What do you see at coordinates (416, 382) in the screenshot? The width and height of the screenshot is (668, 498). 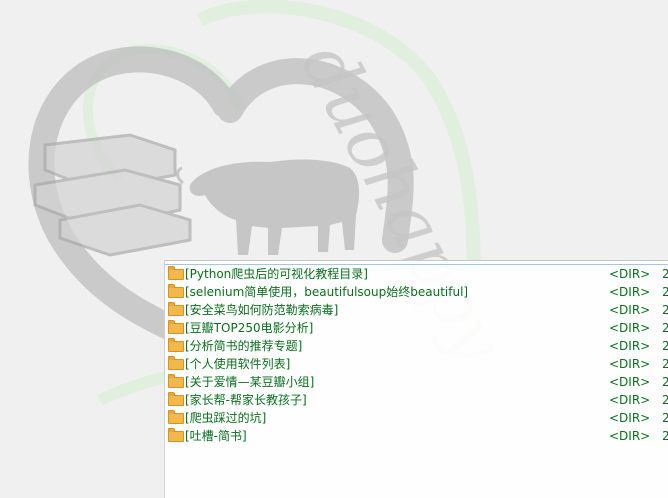 I see `directory-row: [关于爱情—某豆瓣小组] <DIR> 2` at bounding box center [416, 382].